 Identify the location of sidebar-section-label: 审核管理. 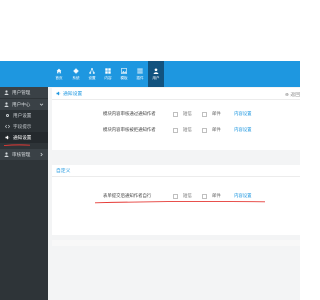
(21, 155).